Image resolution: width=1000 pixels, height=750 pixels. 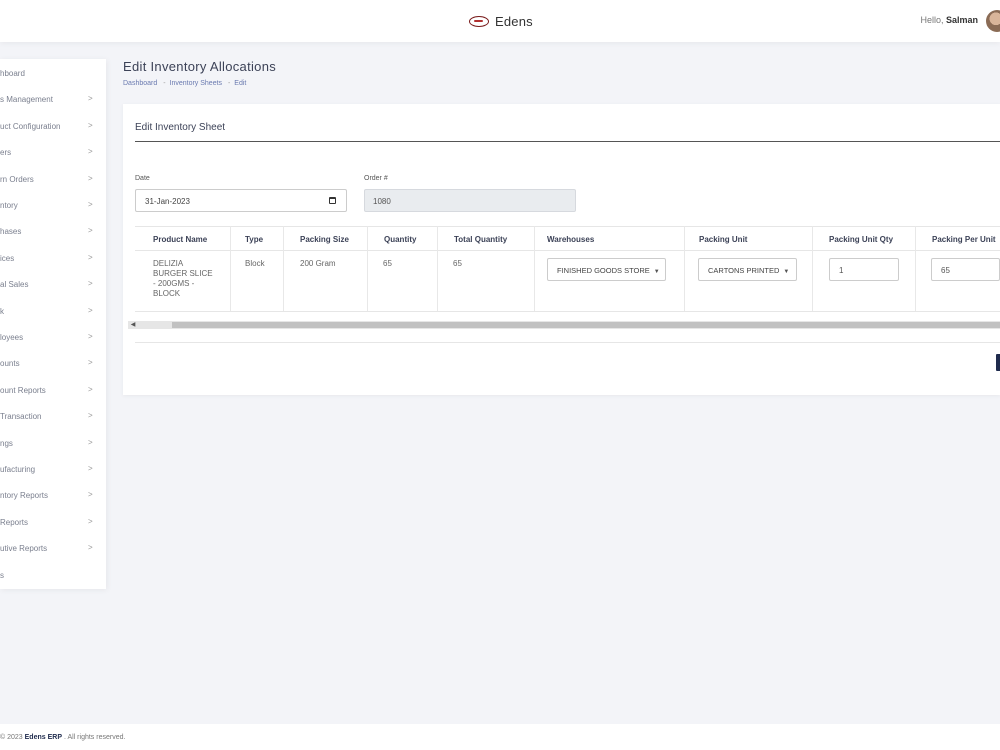 I want to click on order-value: 1080, so click(x=382, y=201).